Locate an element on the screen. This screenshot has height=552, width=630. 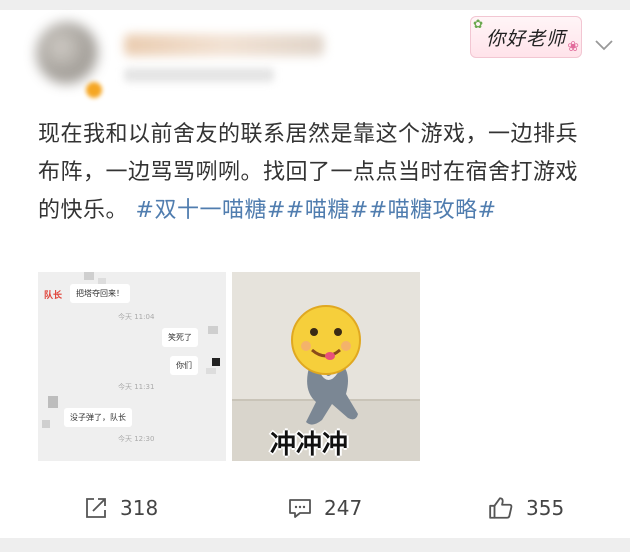
comment-icon is located at coordinates (300, 508).